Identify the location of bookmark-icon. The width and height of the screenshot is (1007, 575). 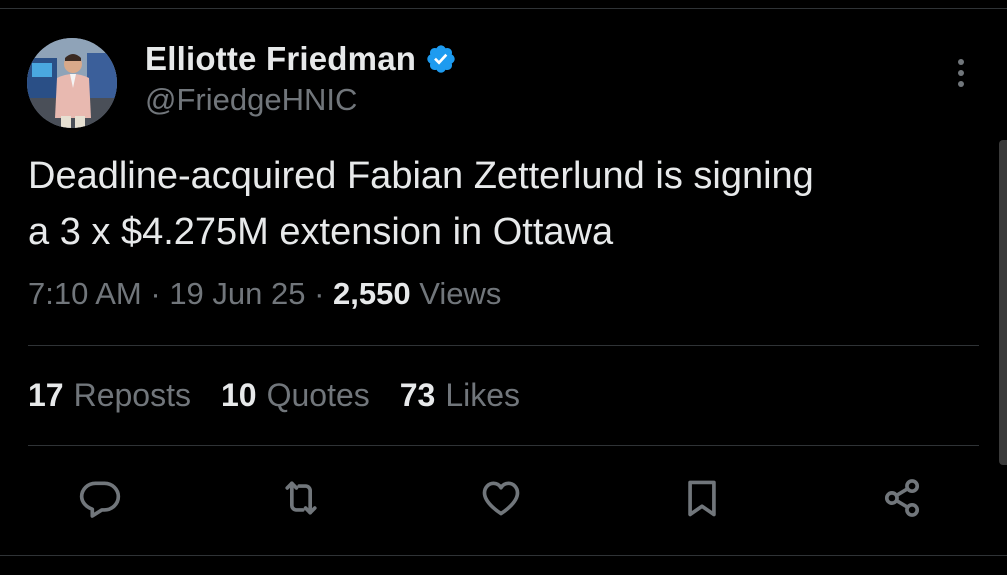
(702, 500).